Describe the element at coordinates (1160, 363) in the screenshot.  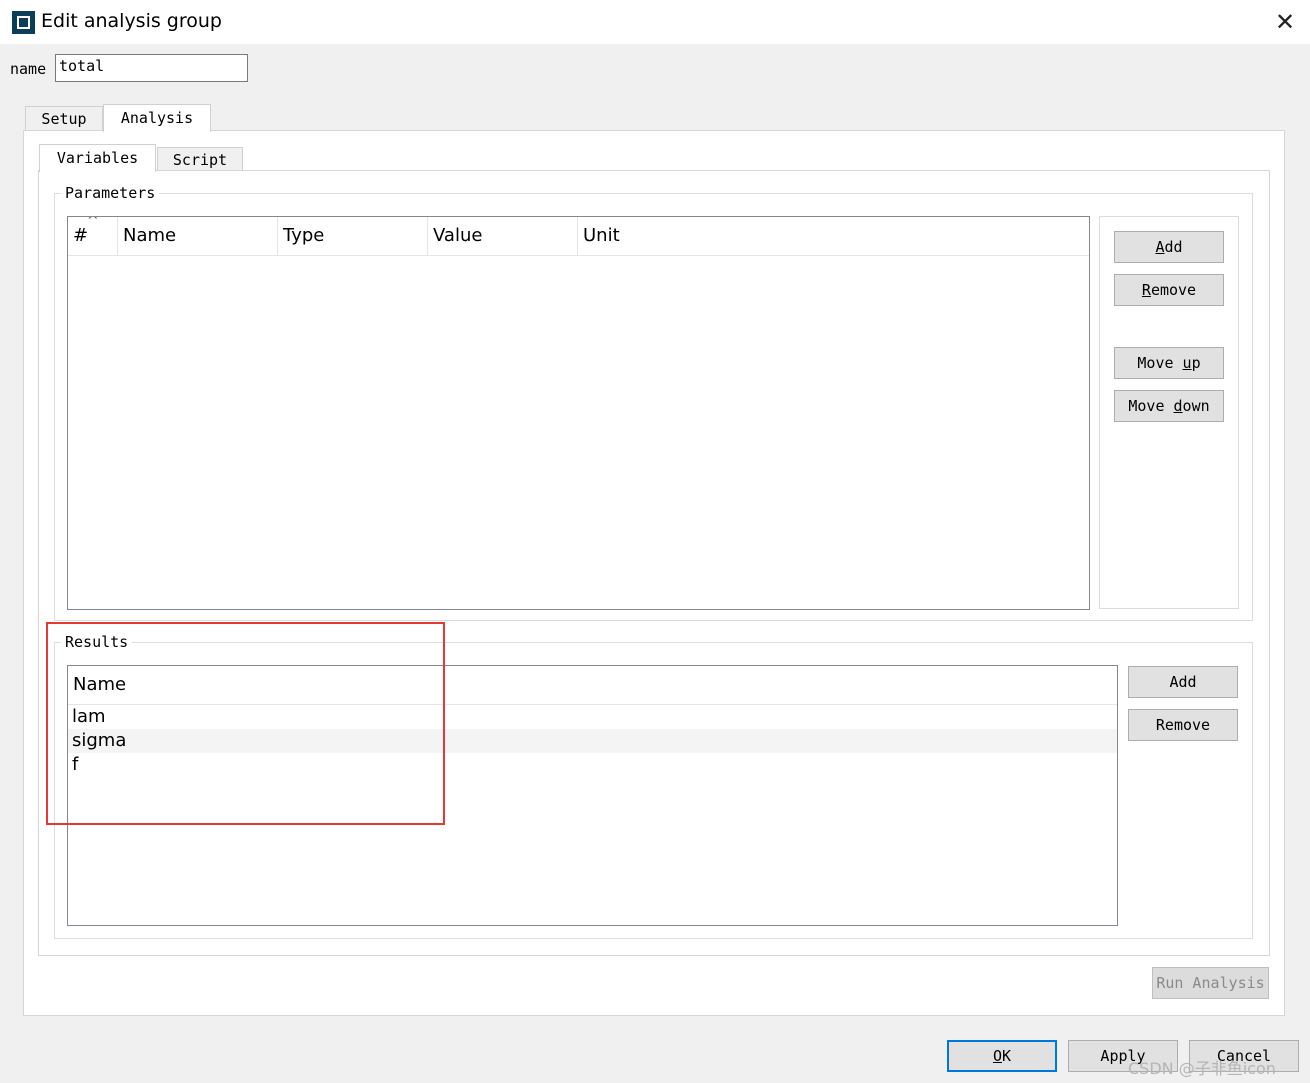
I see `move-up-label-part: Move` at that location.